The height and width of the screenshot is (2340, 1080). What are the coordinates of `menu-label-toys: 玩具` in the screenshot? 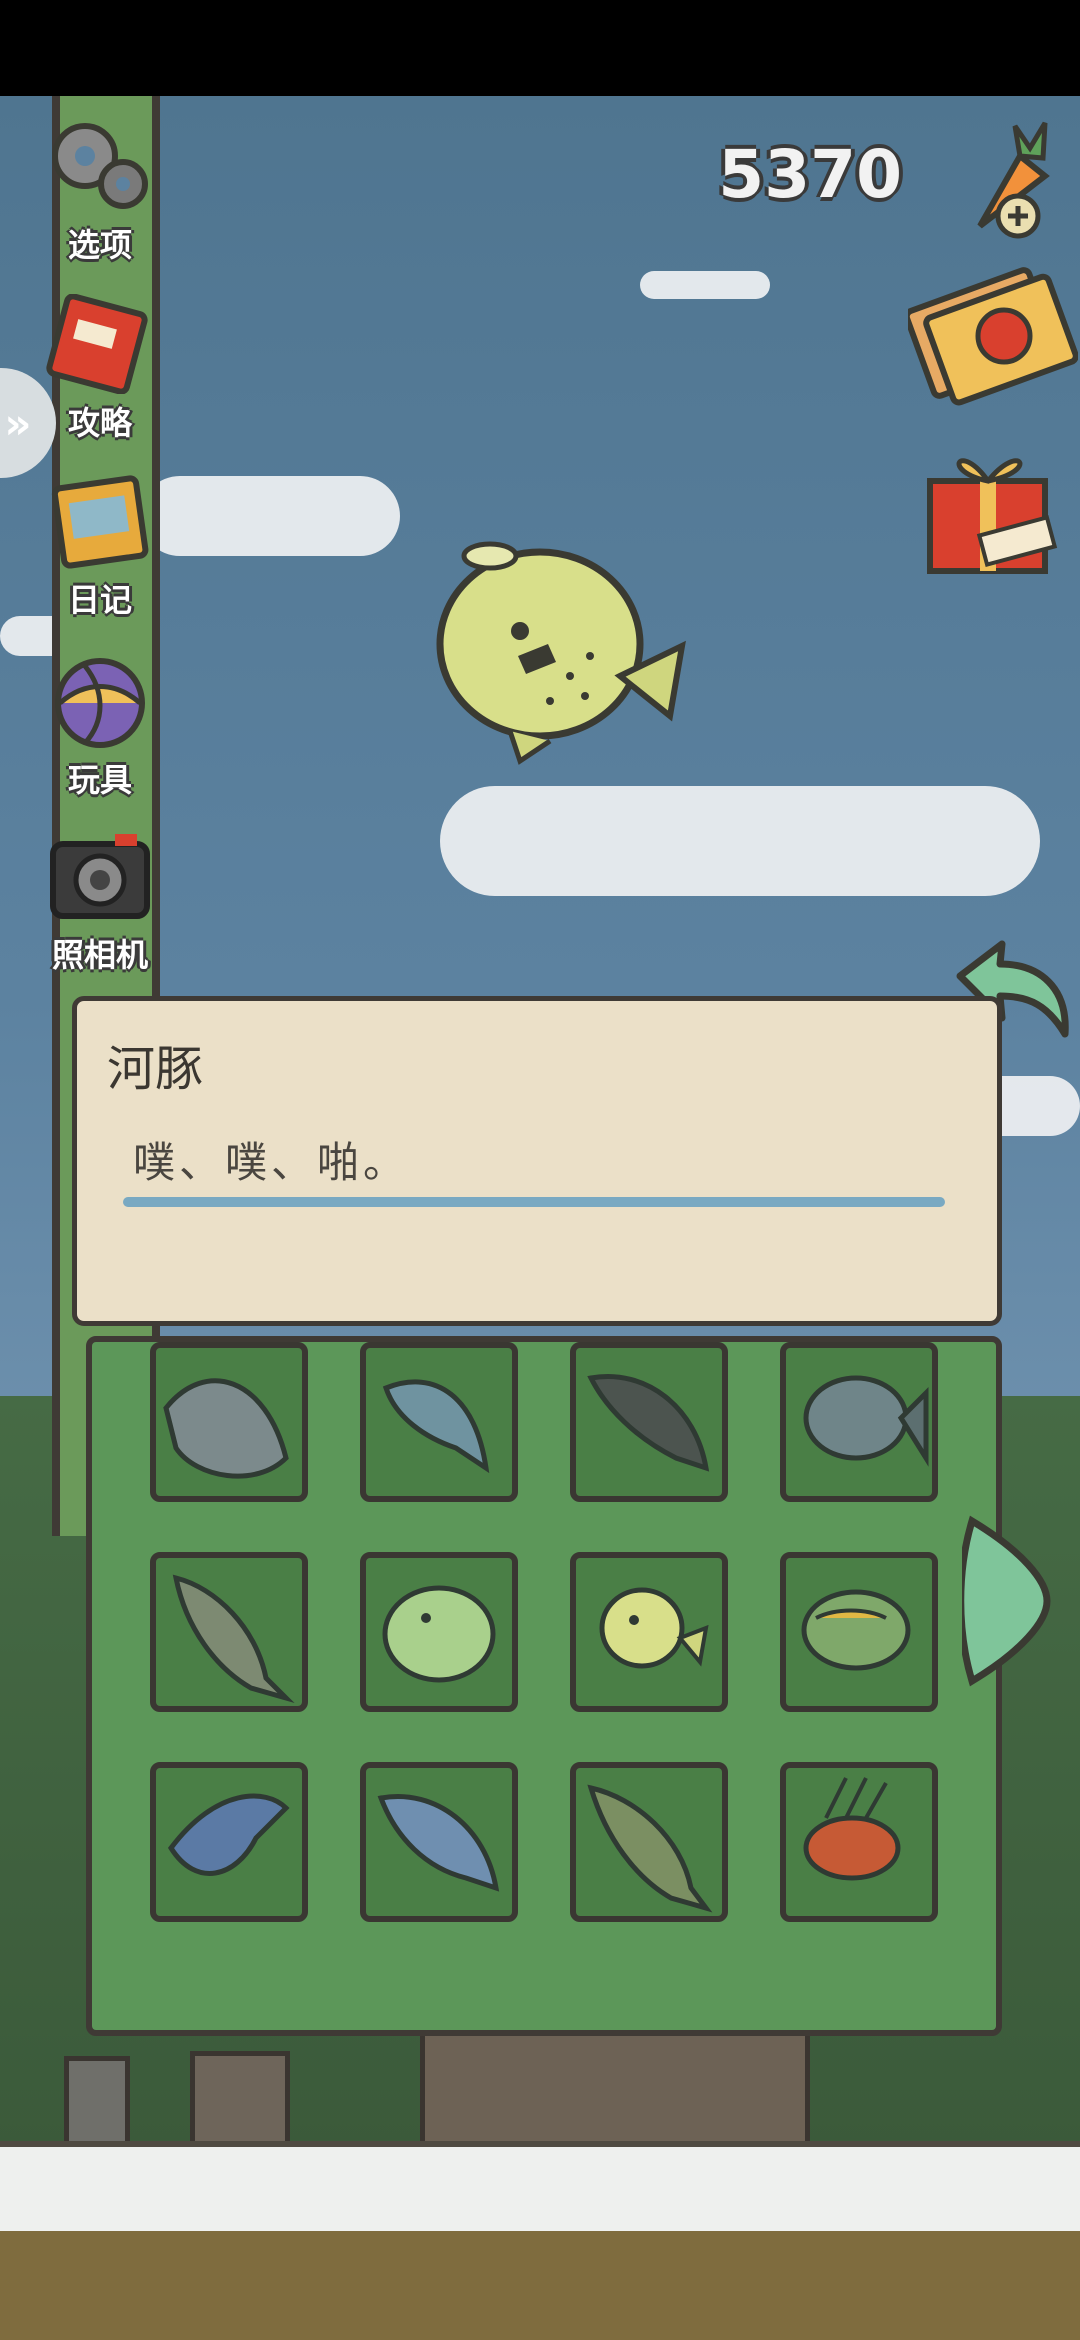 It's located at (99, 780).